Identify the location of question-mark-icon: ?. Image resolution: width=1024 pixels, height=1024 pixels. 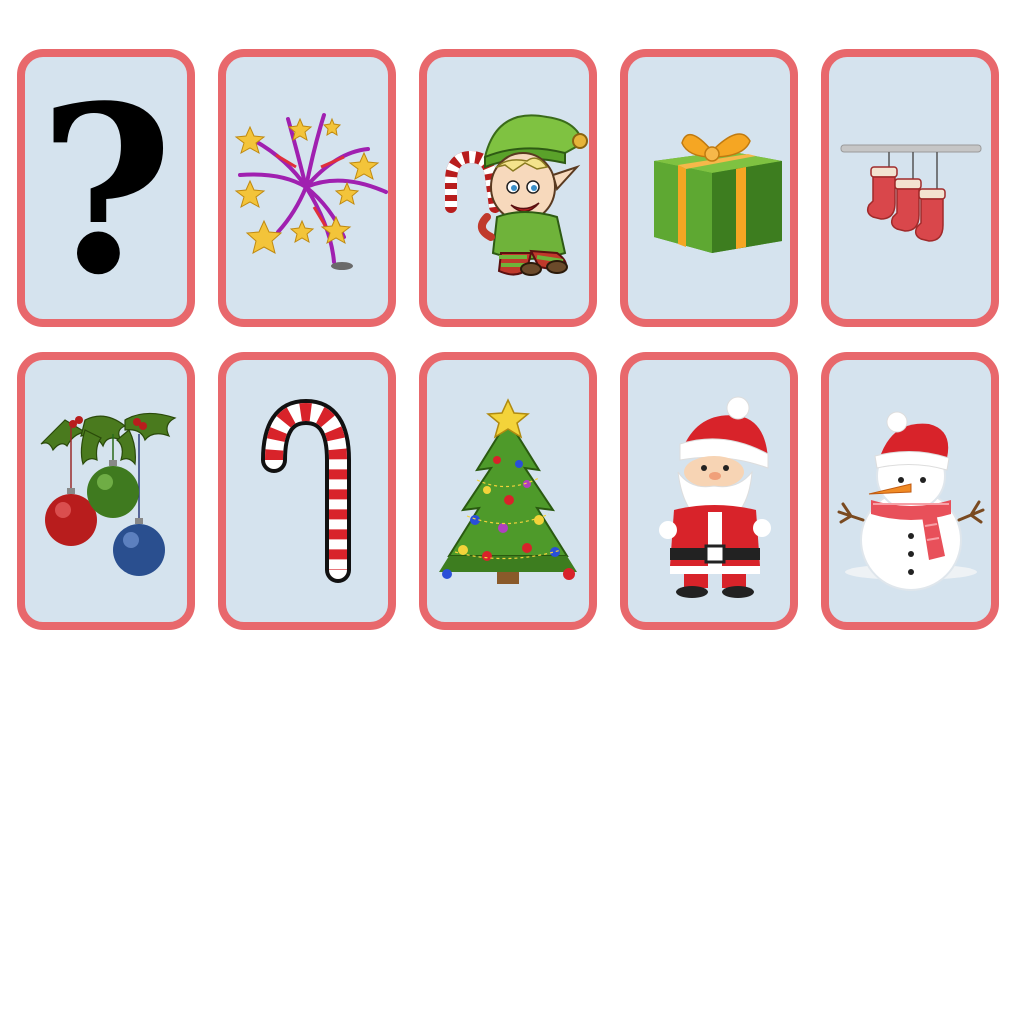
(106, 191).